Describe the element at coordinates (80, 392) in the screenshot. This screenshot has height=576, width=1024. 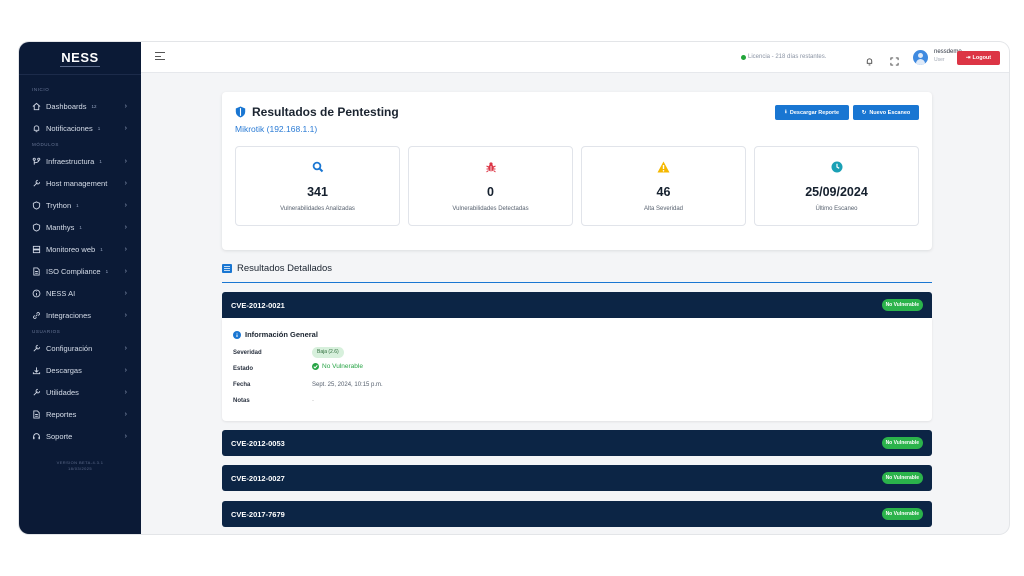
I see `sidebar-item-utilidades: Utilidades ›` at that location.